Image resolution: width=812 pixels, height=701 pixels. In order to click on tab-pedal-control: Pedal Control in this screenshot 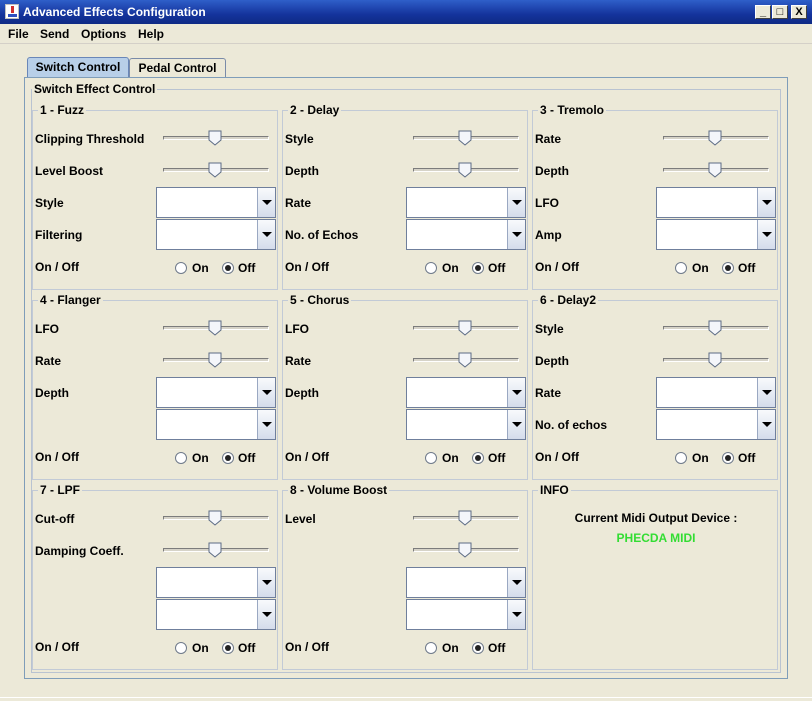, I will do `click(177, 68)`.